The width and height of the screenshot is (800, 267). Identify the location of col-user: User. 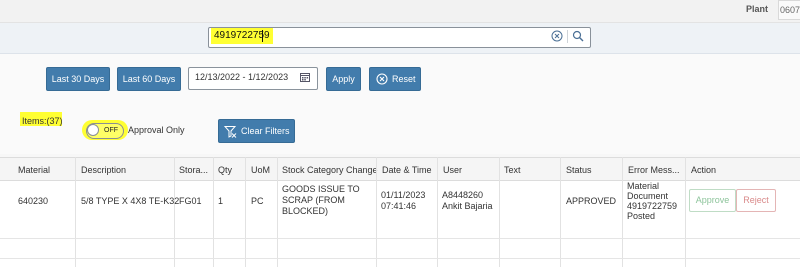
(452, 170).